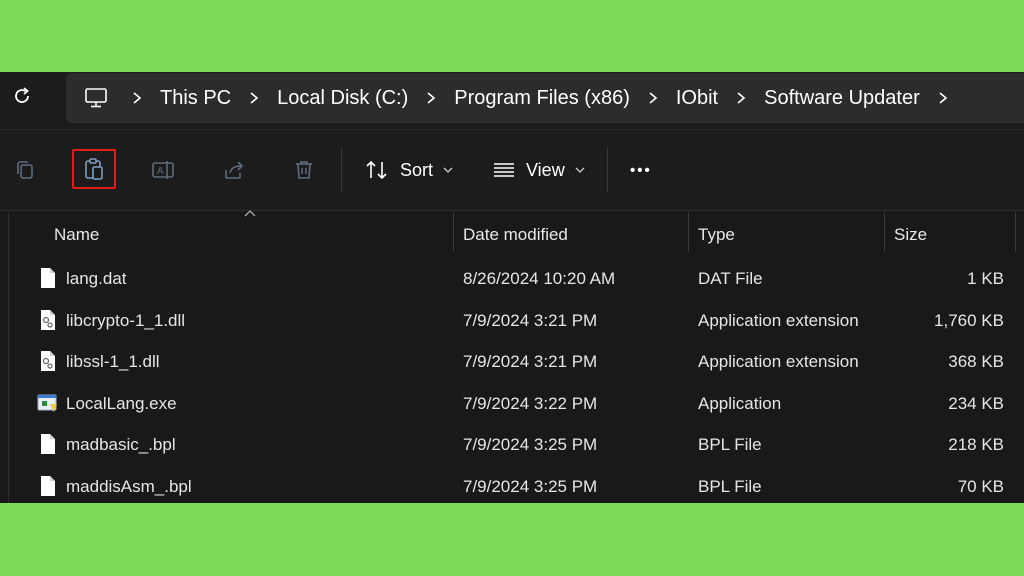 The image size is (1024, 576). I want to click on sort-icon, so click(376, 170).